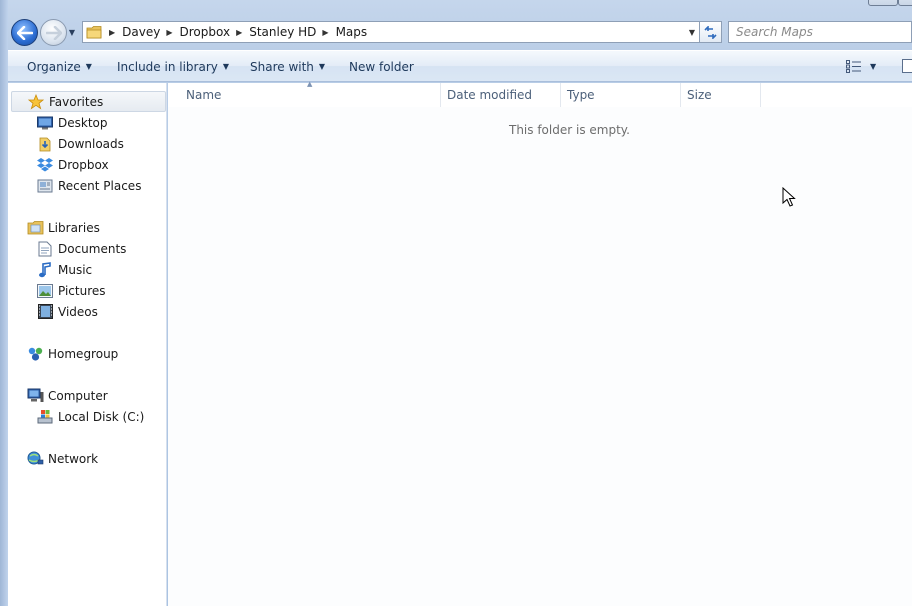 The height and width of the screenshot is (606, 912). Describe the element at coordinates (45, 417) in the screenshot. I see `local-disk-icon` at that location.